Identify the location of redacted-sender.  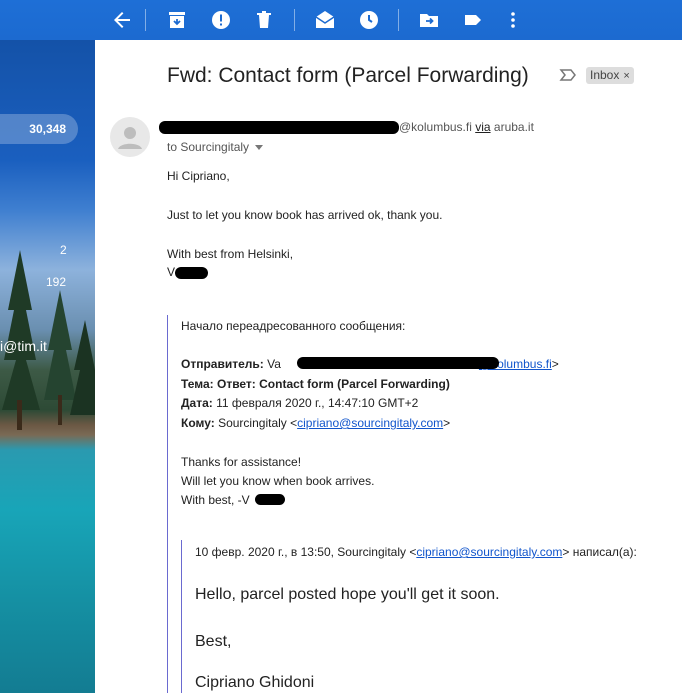
(279, 127).